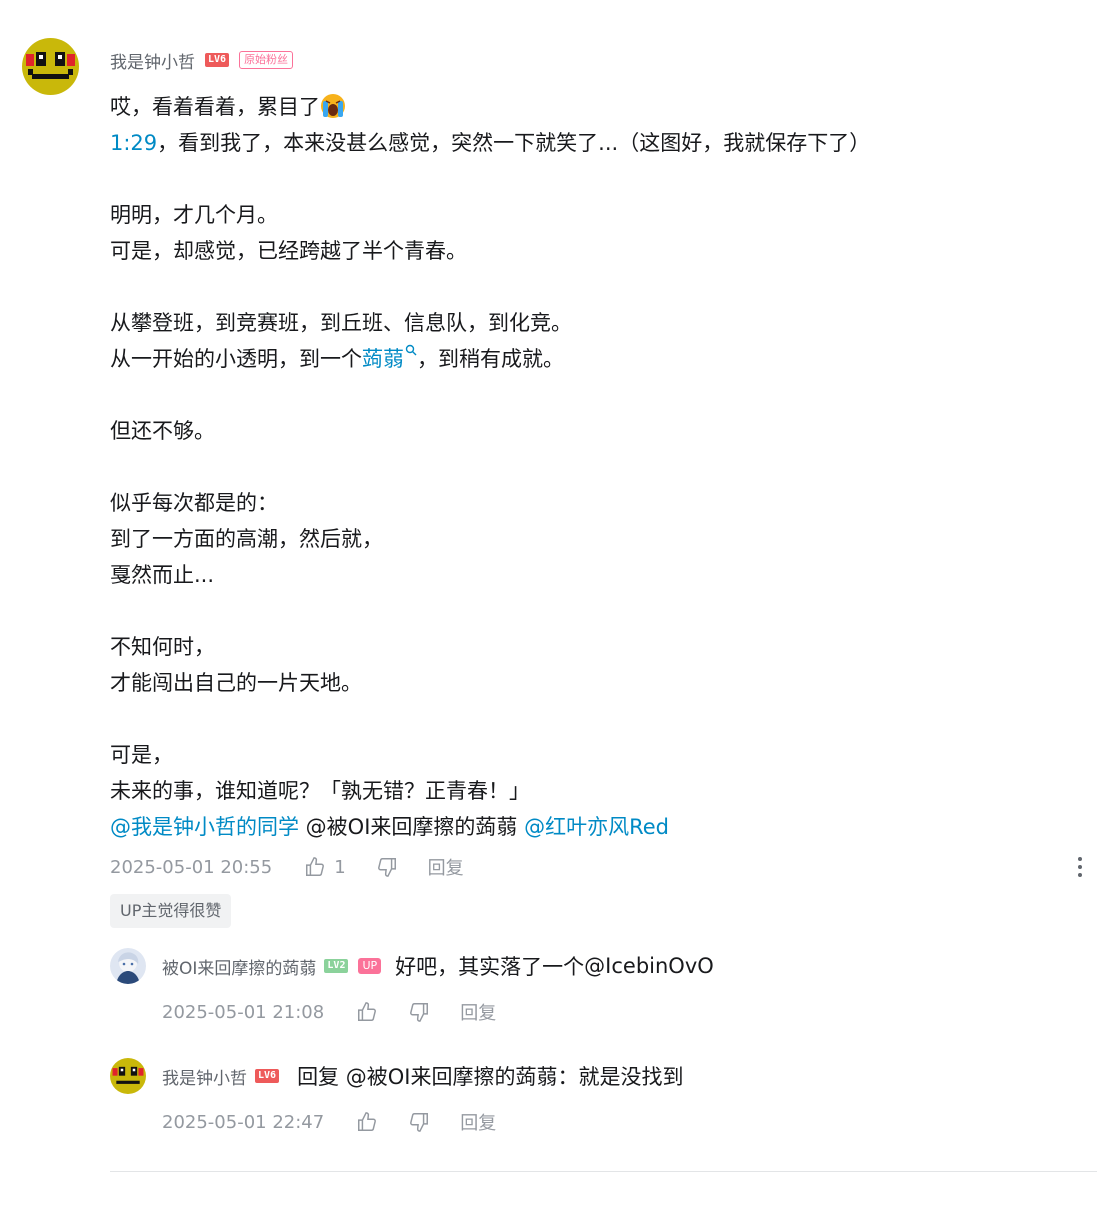  Describe the element at coordinates (603, 1171) in the screenshot. I see `divider` at that location.